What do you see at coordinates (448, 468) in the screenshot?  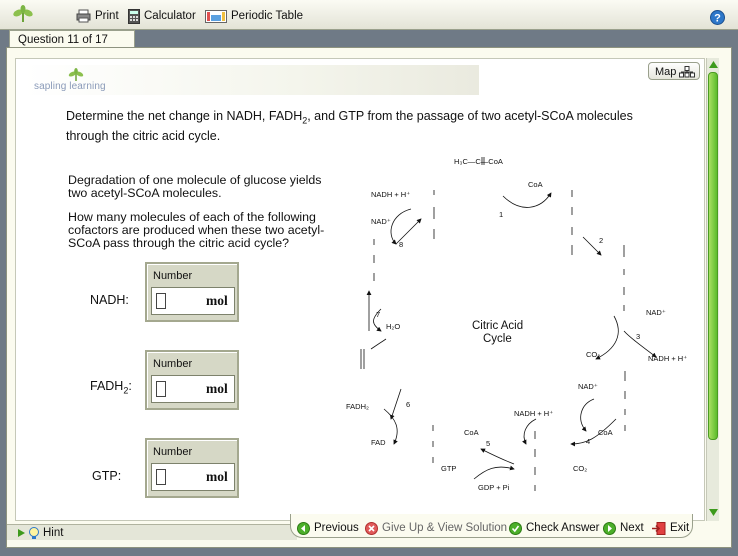 I see `gtp-diagram-label: GTP` at bounding box center [448, 468].